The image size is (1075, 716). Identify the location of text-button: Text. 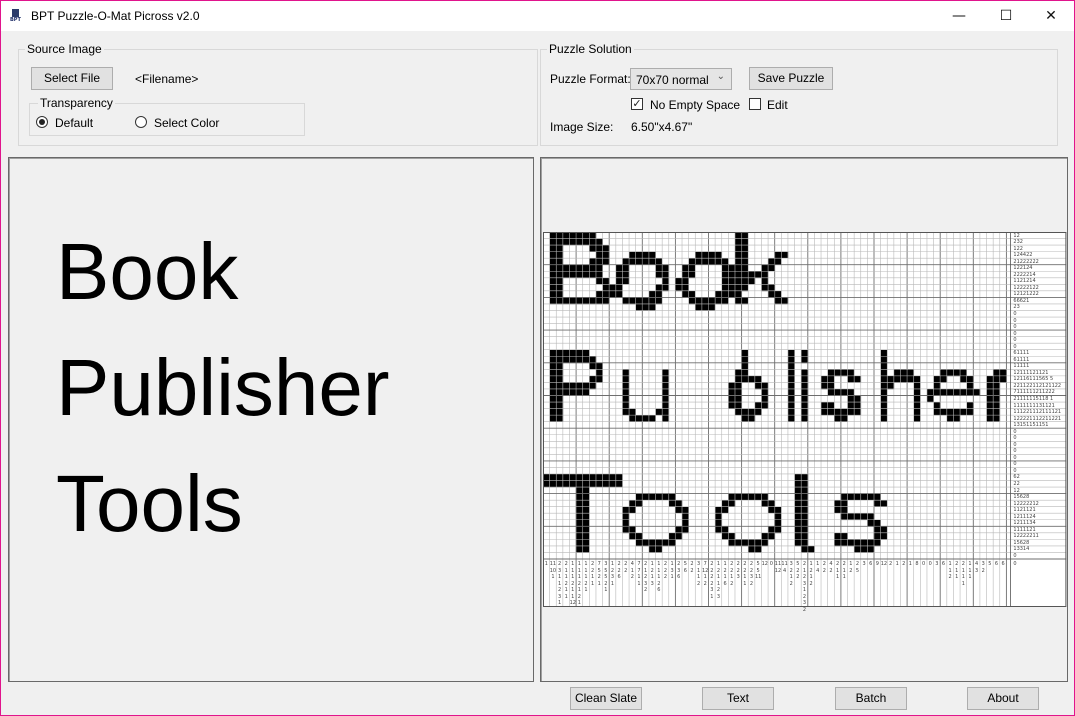
(738, 698).